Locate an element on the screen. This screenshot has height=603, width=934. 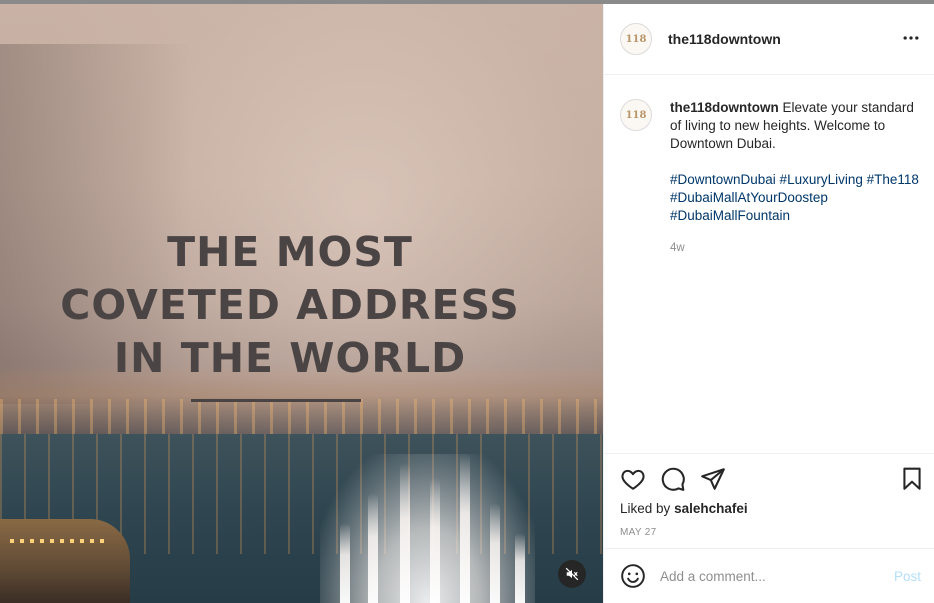
avatar: 118 is located at coordinates (636, 39).